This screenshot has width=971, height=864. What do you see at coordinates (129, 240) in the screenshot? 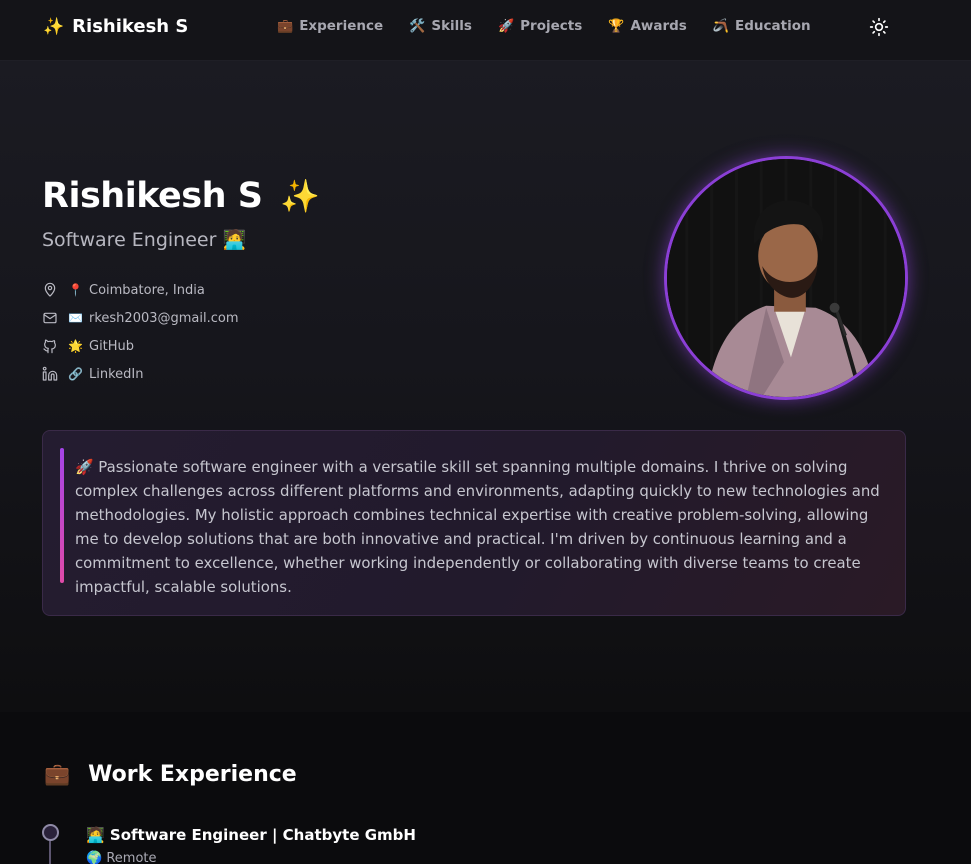
I see `hero-role-text: Software Engineer` at bounding box center [129, 240].